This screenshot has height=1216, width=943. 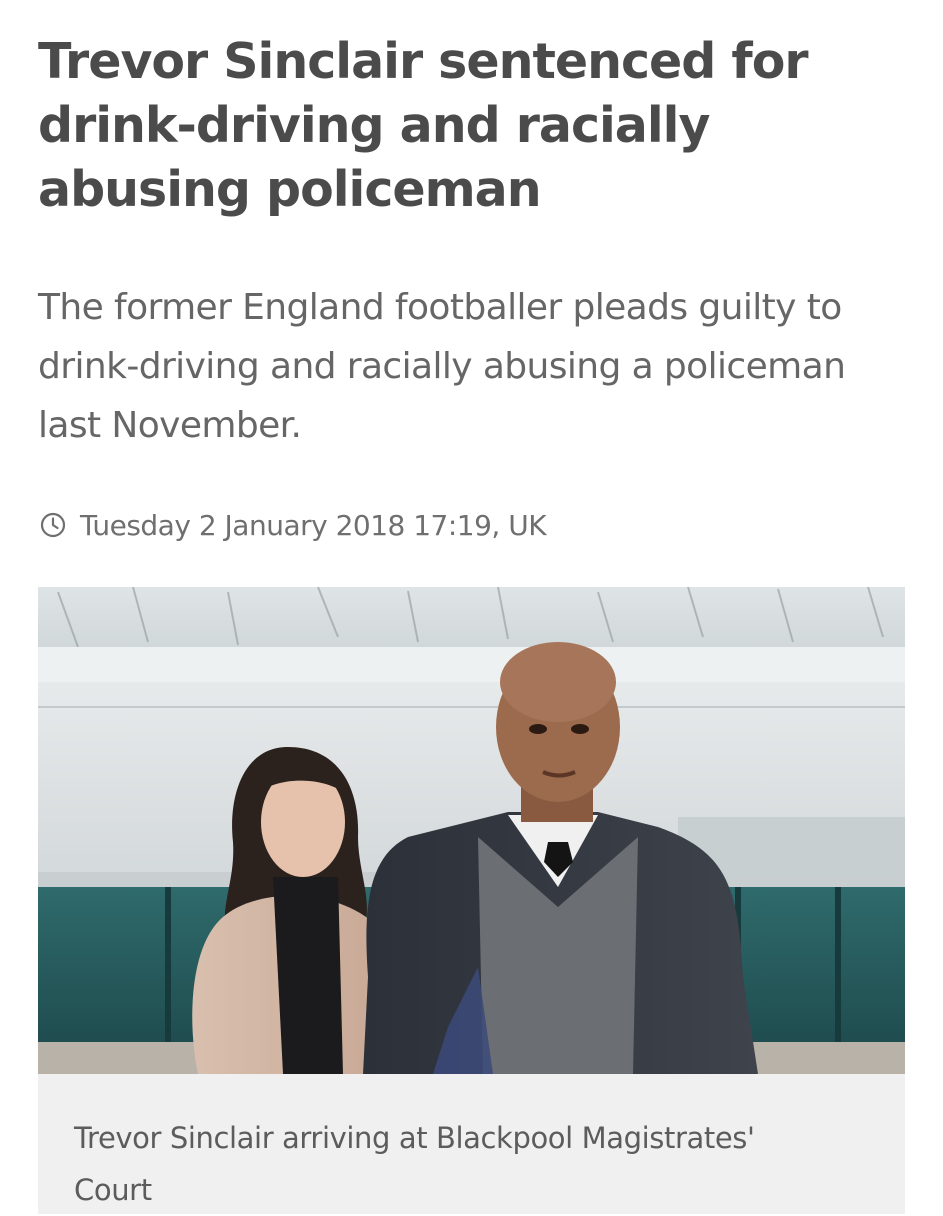 I want to click on clock-icon, so click(x=53, y=525).